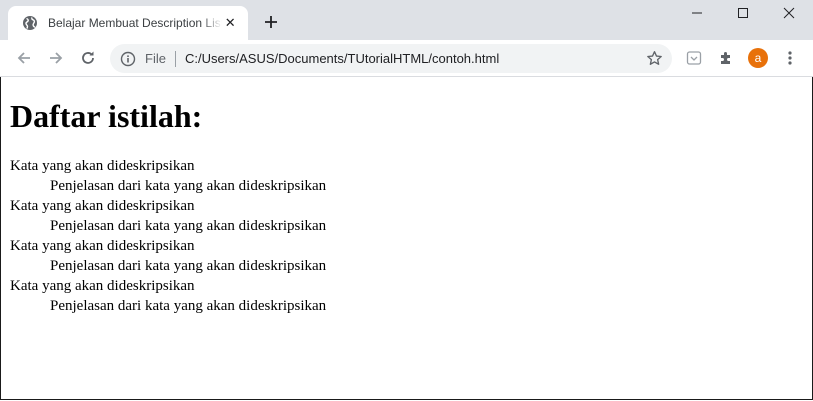 This screenshot has width=813, height=401. What do you see at coordinates (24, 58) in the screenshot?
I see `arrow-back-icon` at bounding box center [24, 58].